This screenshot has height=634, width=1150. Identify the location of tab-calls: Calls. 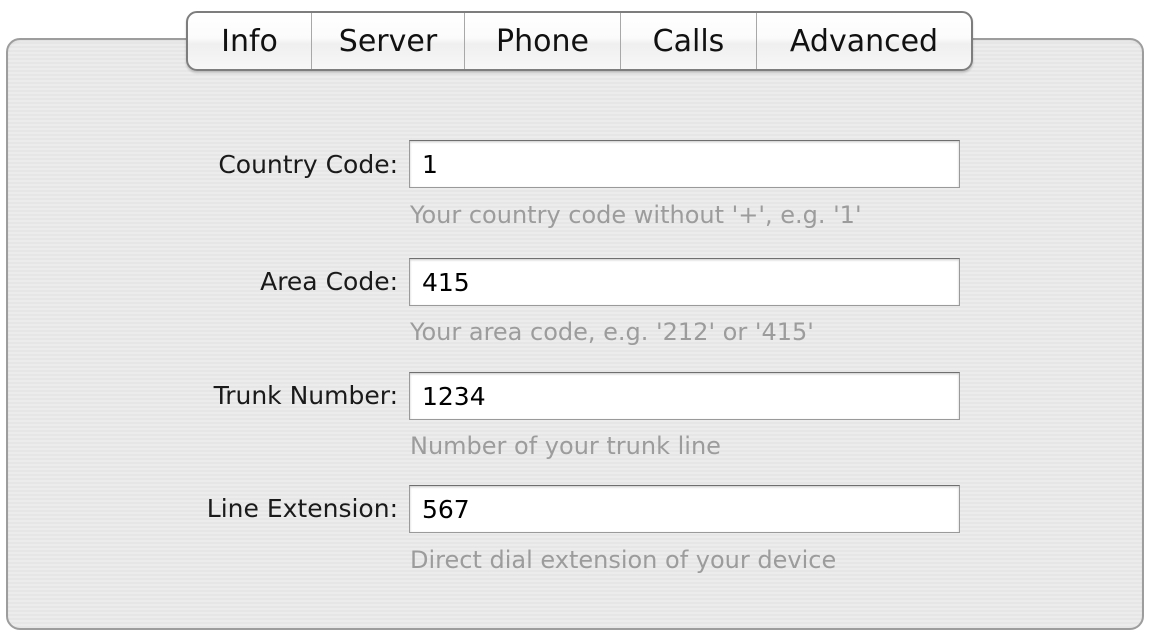
(689, 41).